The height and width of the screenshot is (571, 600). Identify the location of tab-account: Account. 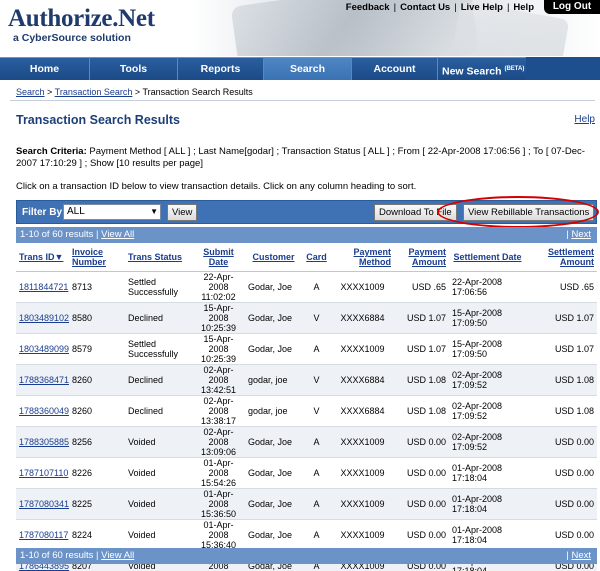
(395, 68).